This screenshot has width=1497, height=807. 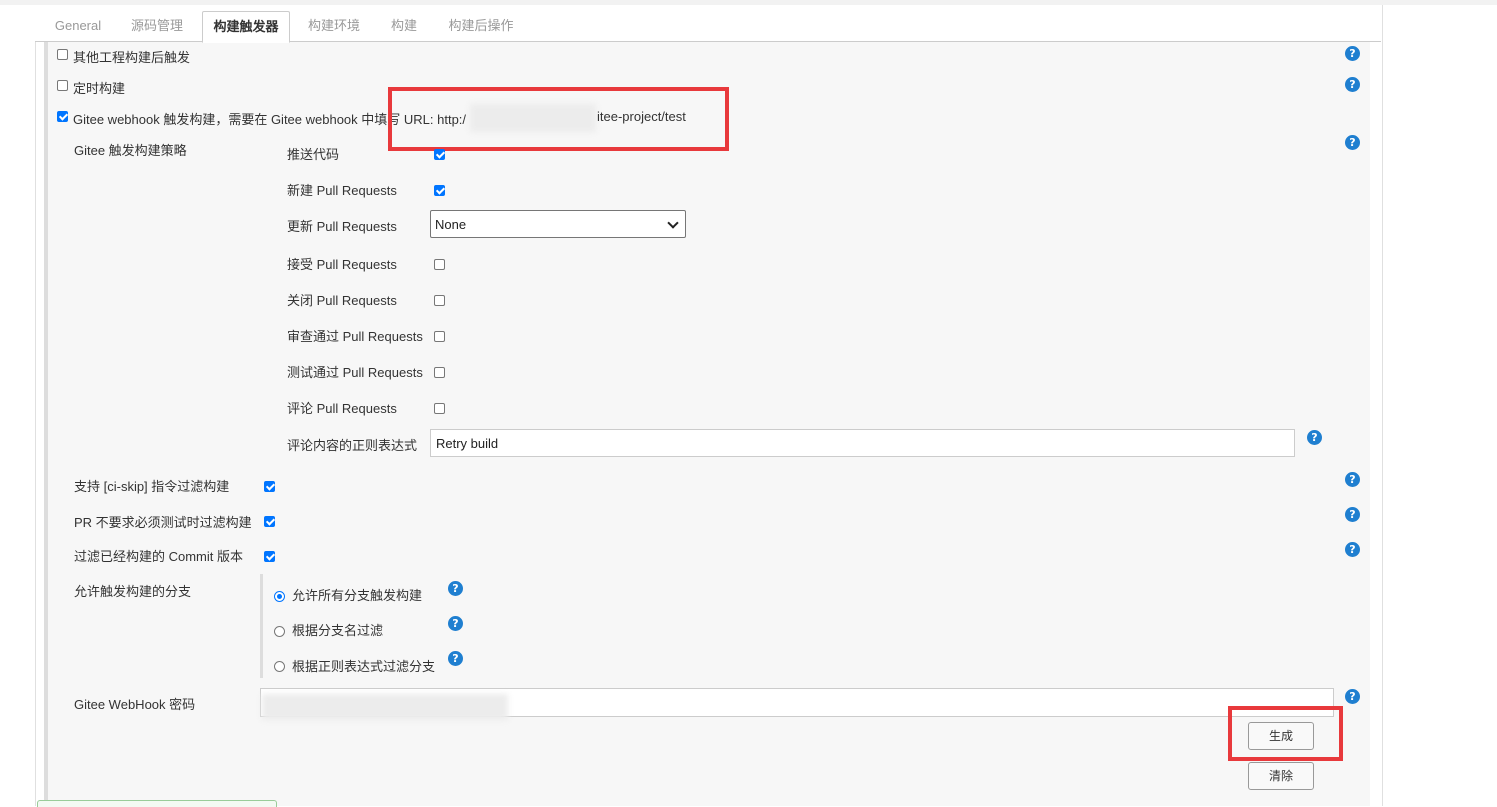 I want to click on allowed-branches-label: 允许触发构建的分支, so click(x=133, y=591).